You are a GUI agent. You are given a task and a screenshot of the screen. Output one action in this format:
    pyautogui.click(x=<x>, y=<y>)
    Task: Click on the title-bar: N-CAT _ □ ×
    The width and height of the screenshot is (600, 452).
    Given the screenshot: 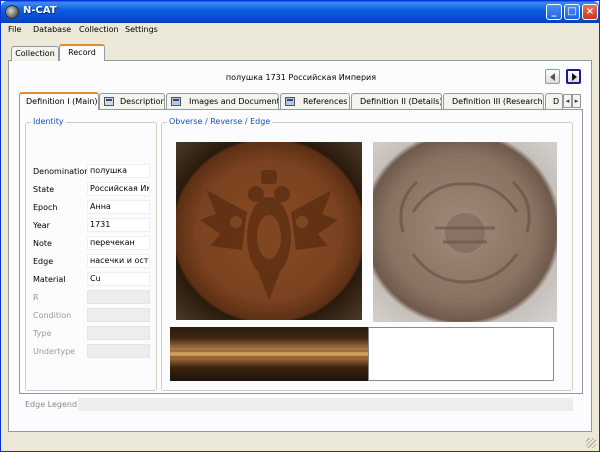 What is the action you would take?
    pyautogui.click(x=300, y=12)
    